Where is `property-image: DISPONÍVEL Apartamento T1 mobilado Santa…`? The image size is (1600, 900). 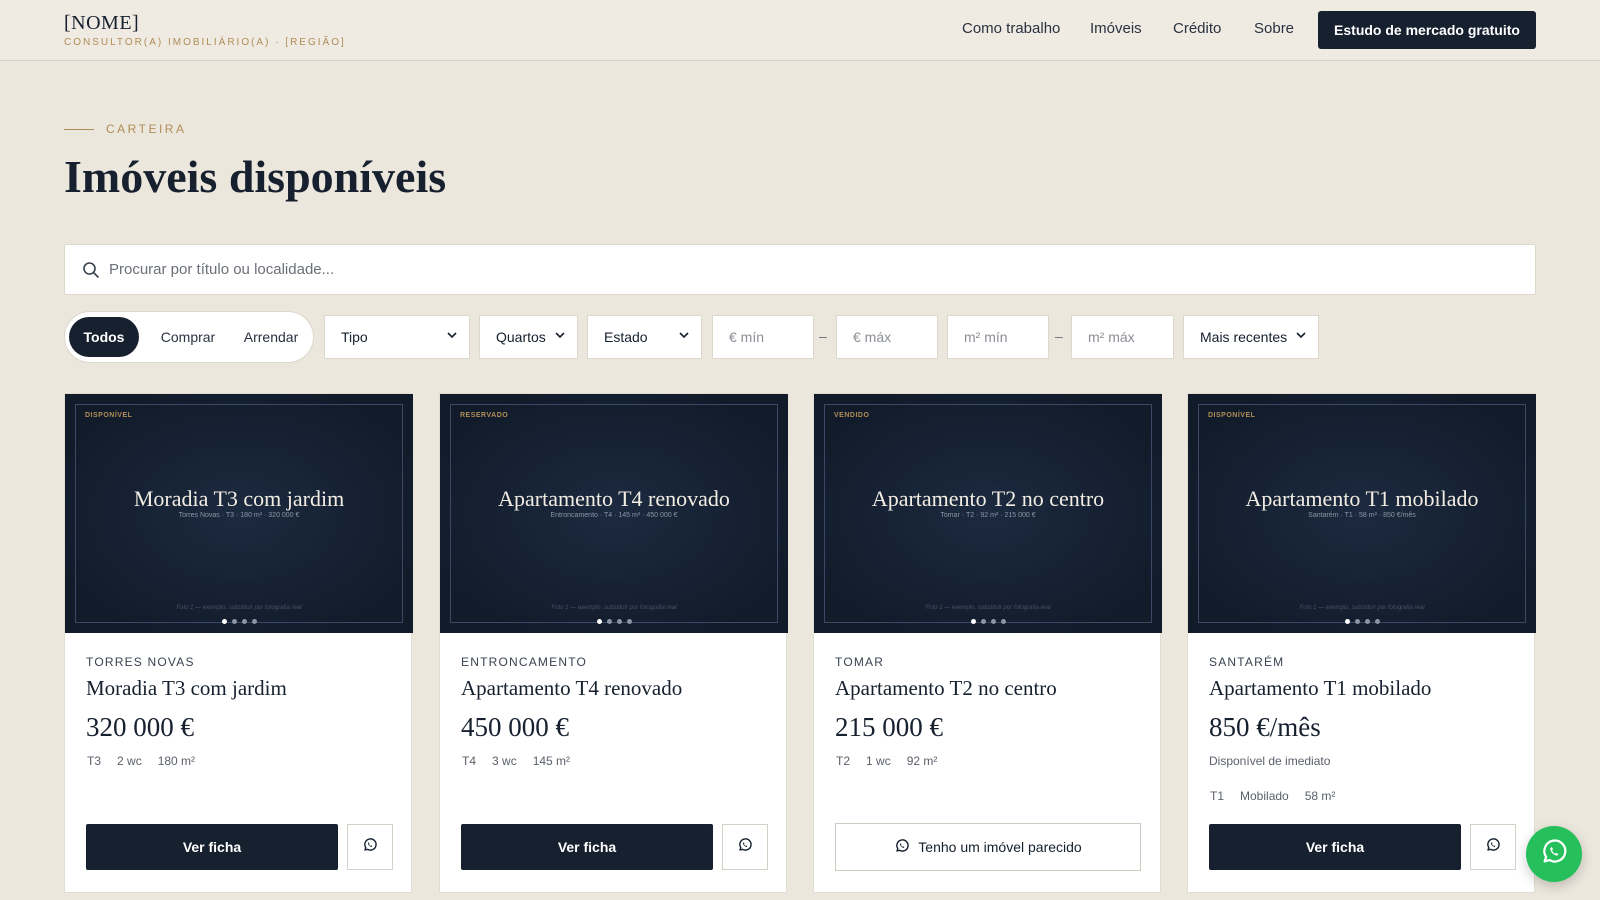 property-image: DISPONÍVEL Apartamento T1 mobilado Santa… is located at coordinates (1362, 513).